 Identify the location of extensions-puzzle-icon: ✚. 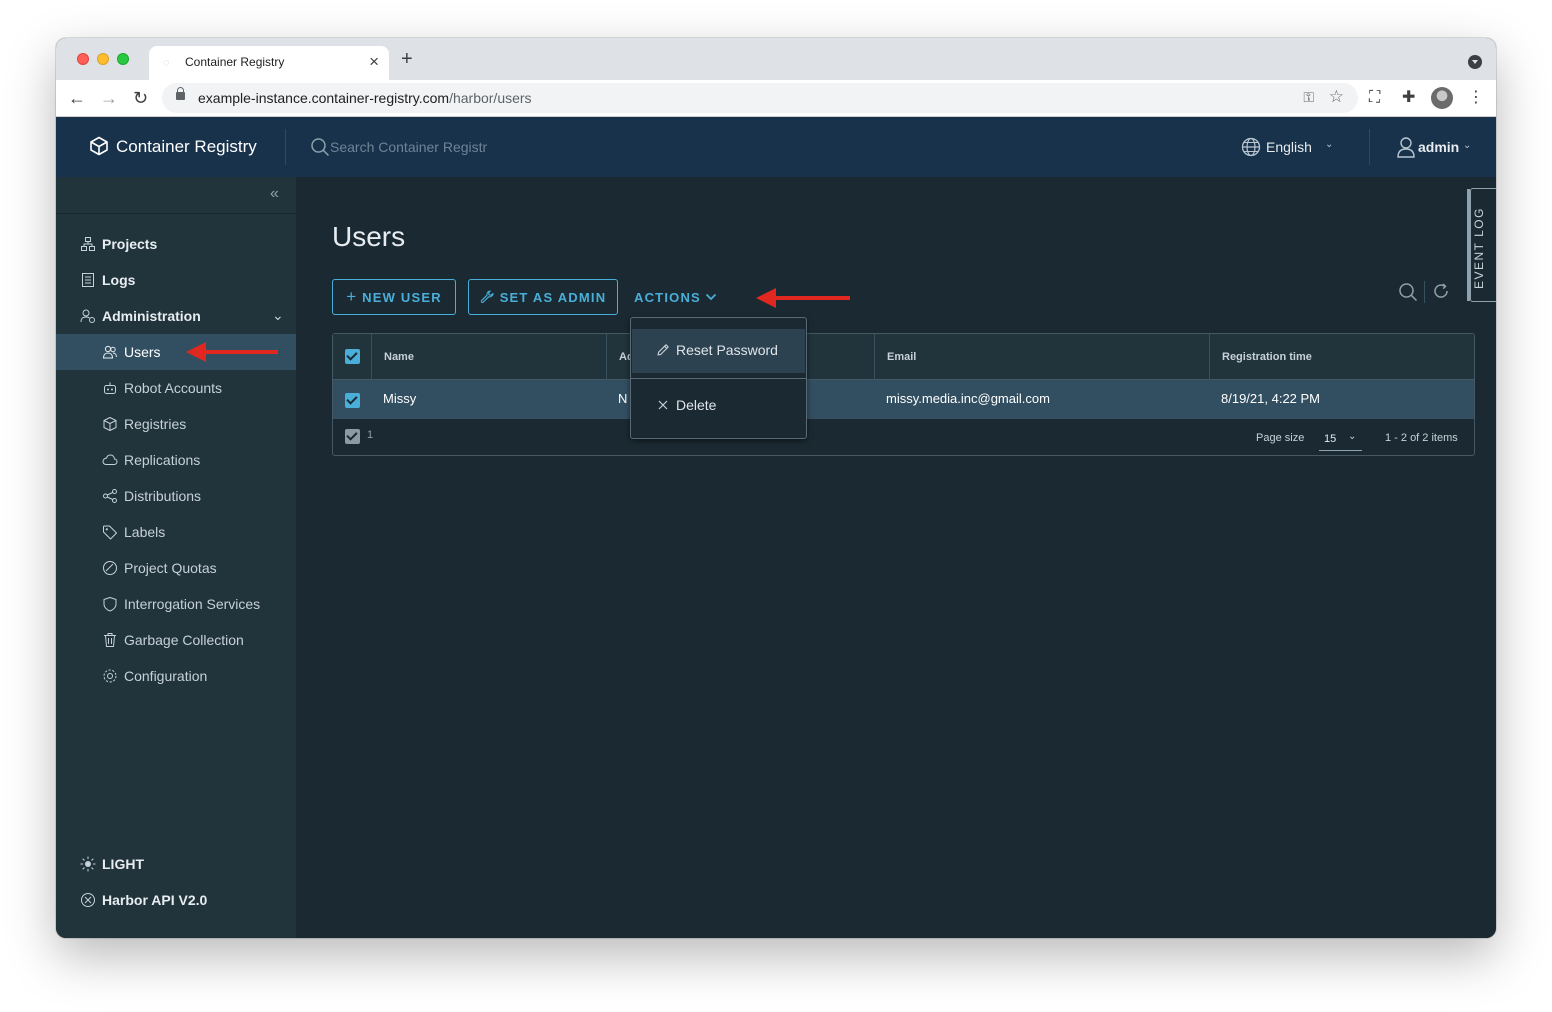
(1408, 98).